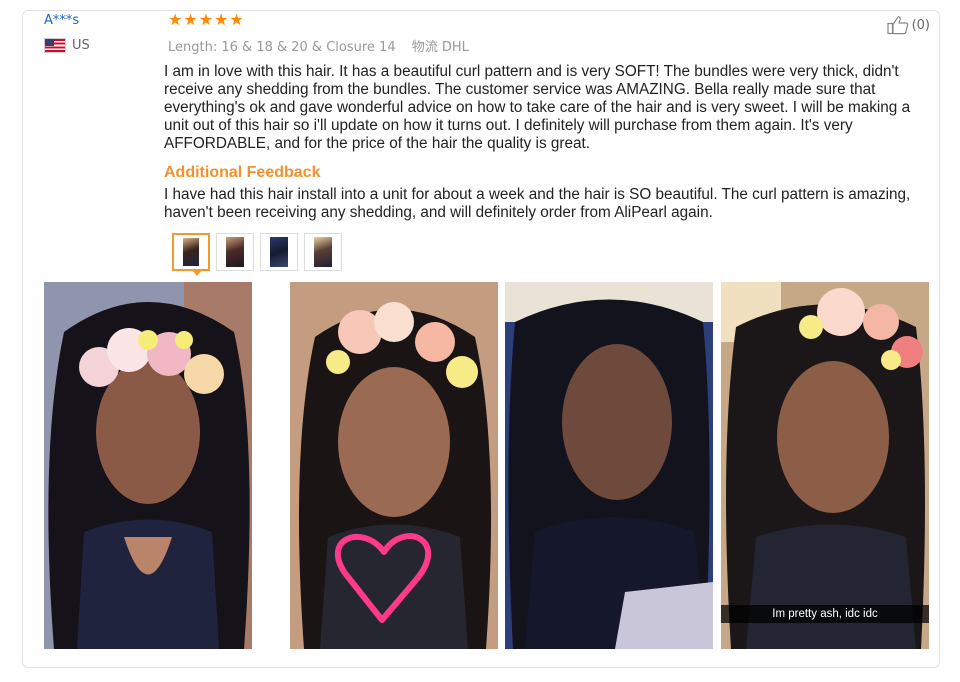  I want to click on shipping-label: 物流, so click(424, 47).